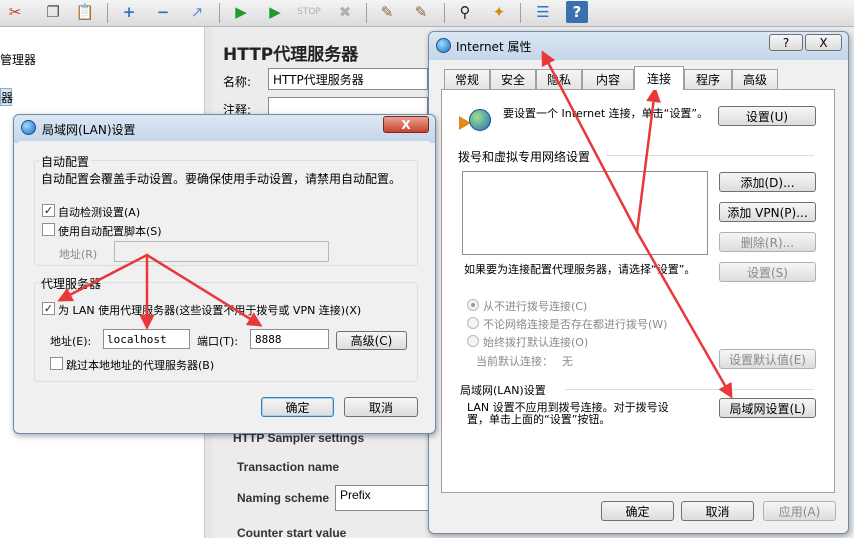  What do you see at coordinates (684, 314) in the screenshot?
I see `arrow-to-lan-button` at bounding box center [684, 314].